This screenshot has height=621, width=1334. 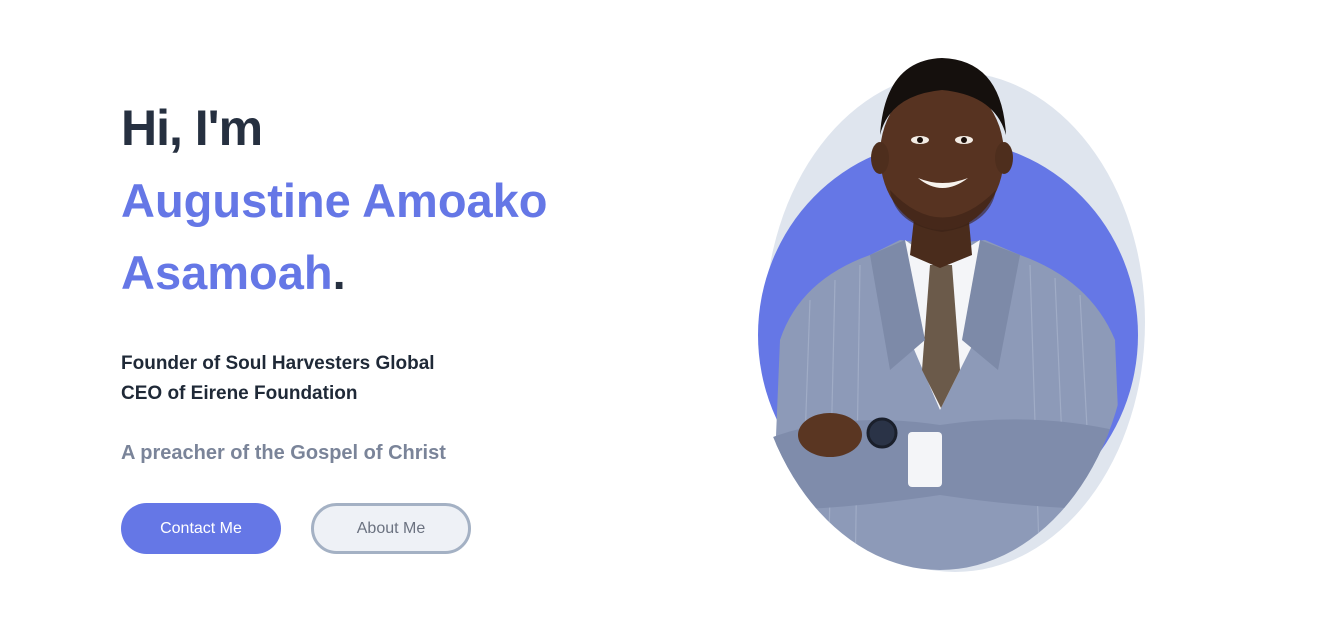 I want to click on about-me-button: About Me, so click(x=391, y=528).